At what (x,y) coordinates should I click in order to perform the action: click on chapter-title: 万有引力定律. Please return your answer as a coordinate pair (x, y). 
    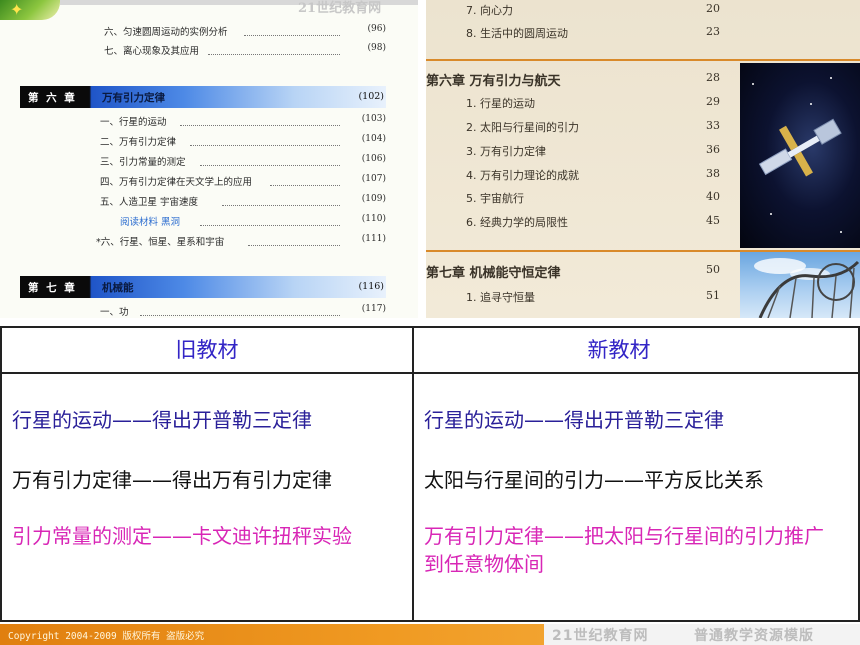
    Looking at the image, I should click on (133, 98).